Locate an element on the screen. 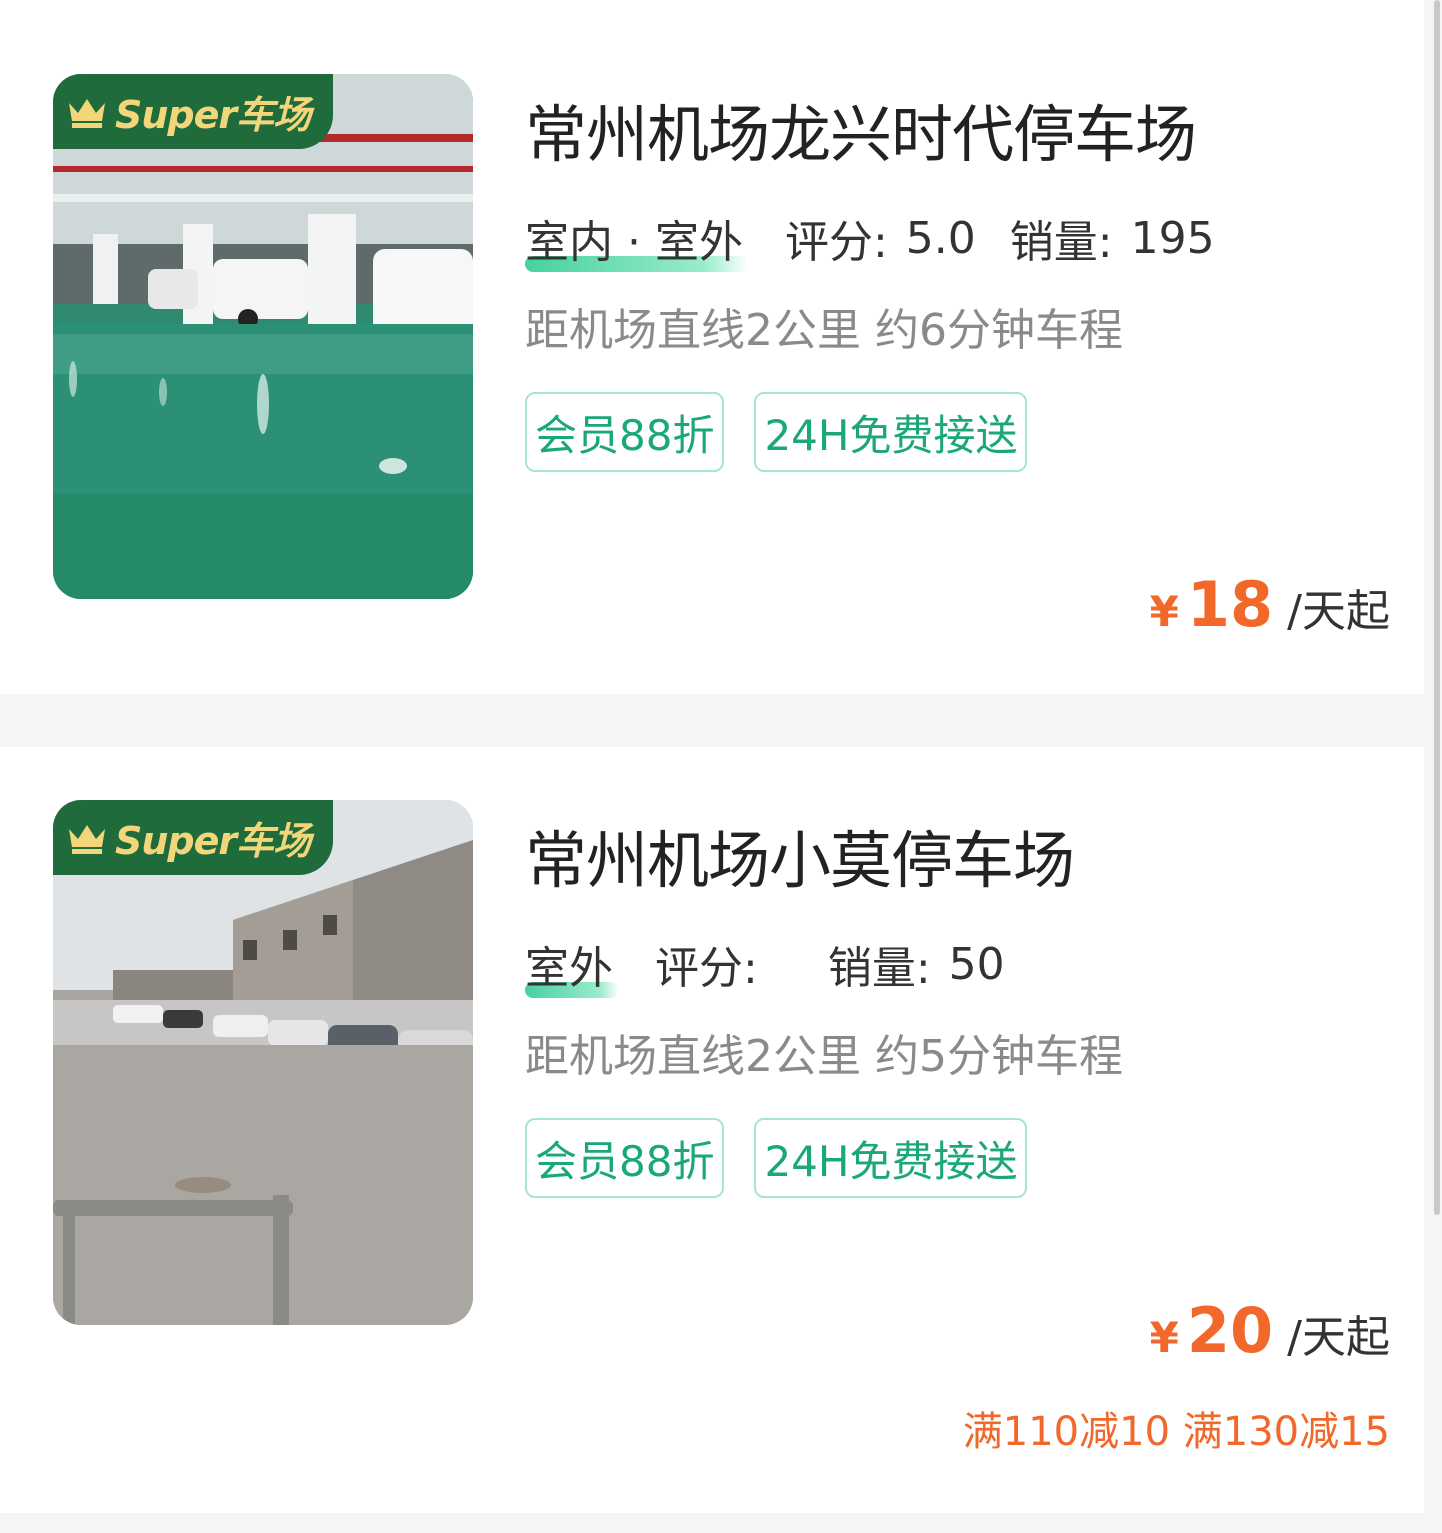  lot-price: ¥ 20 /天起 is located at coordinates (1270, 1330).